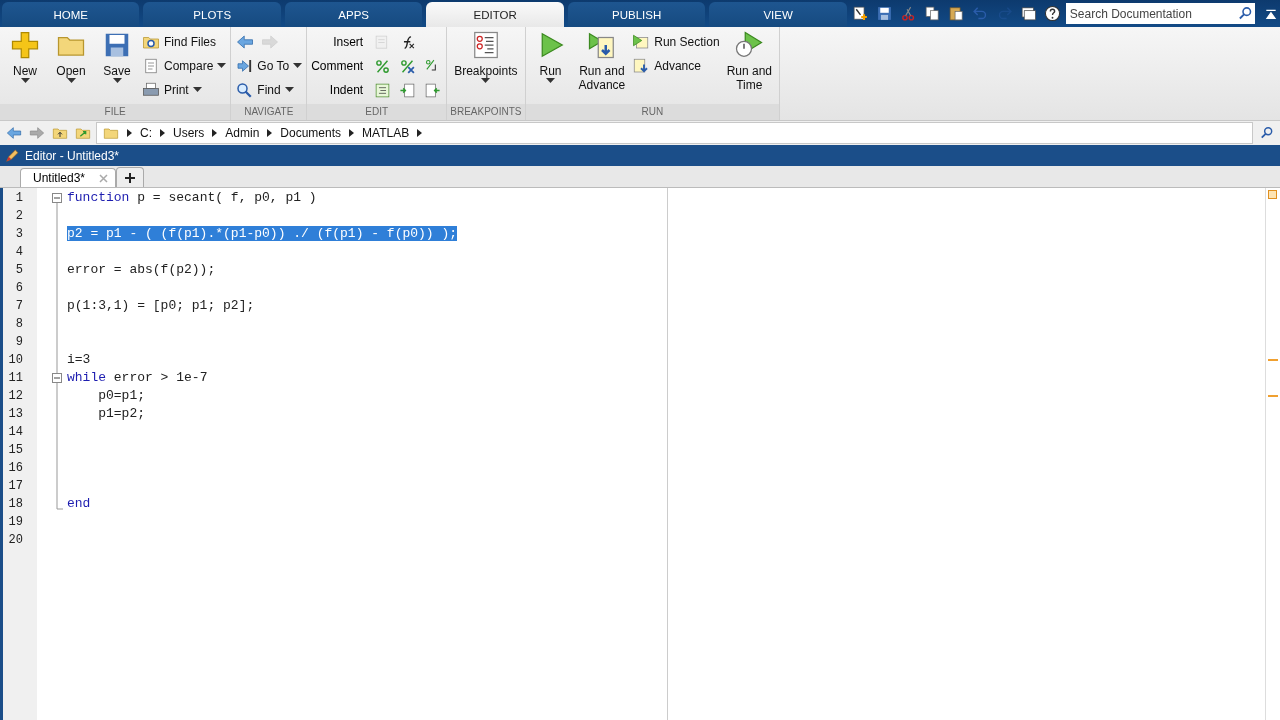 The width and height of the screenshot is (1280, 720). What do you see at coordinates (121, 413) in the screenshot?
I see `code-line: p1=p2;` at bounding box center [121, 413].